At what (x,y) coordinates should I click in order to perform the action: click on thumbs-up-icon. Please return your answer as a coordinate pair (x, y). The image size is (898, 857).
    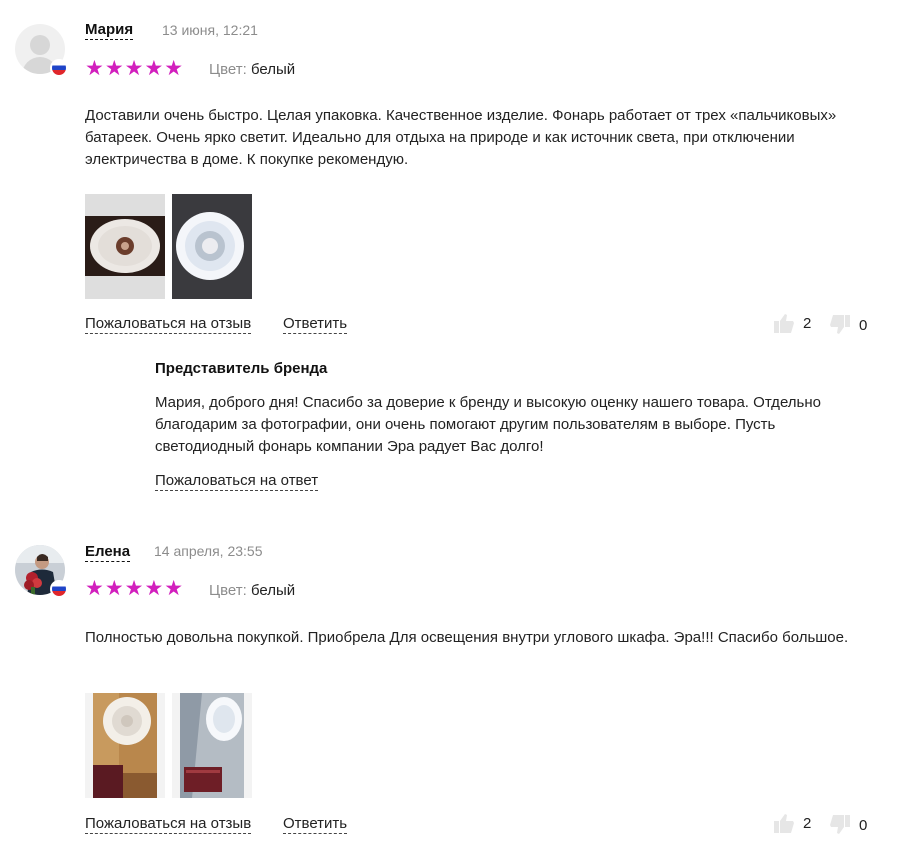
    Looking at the image, I should click on (784, 823).